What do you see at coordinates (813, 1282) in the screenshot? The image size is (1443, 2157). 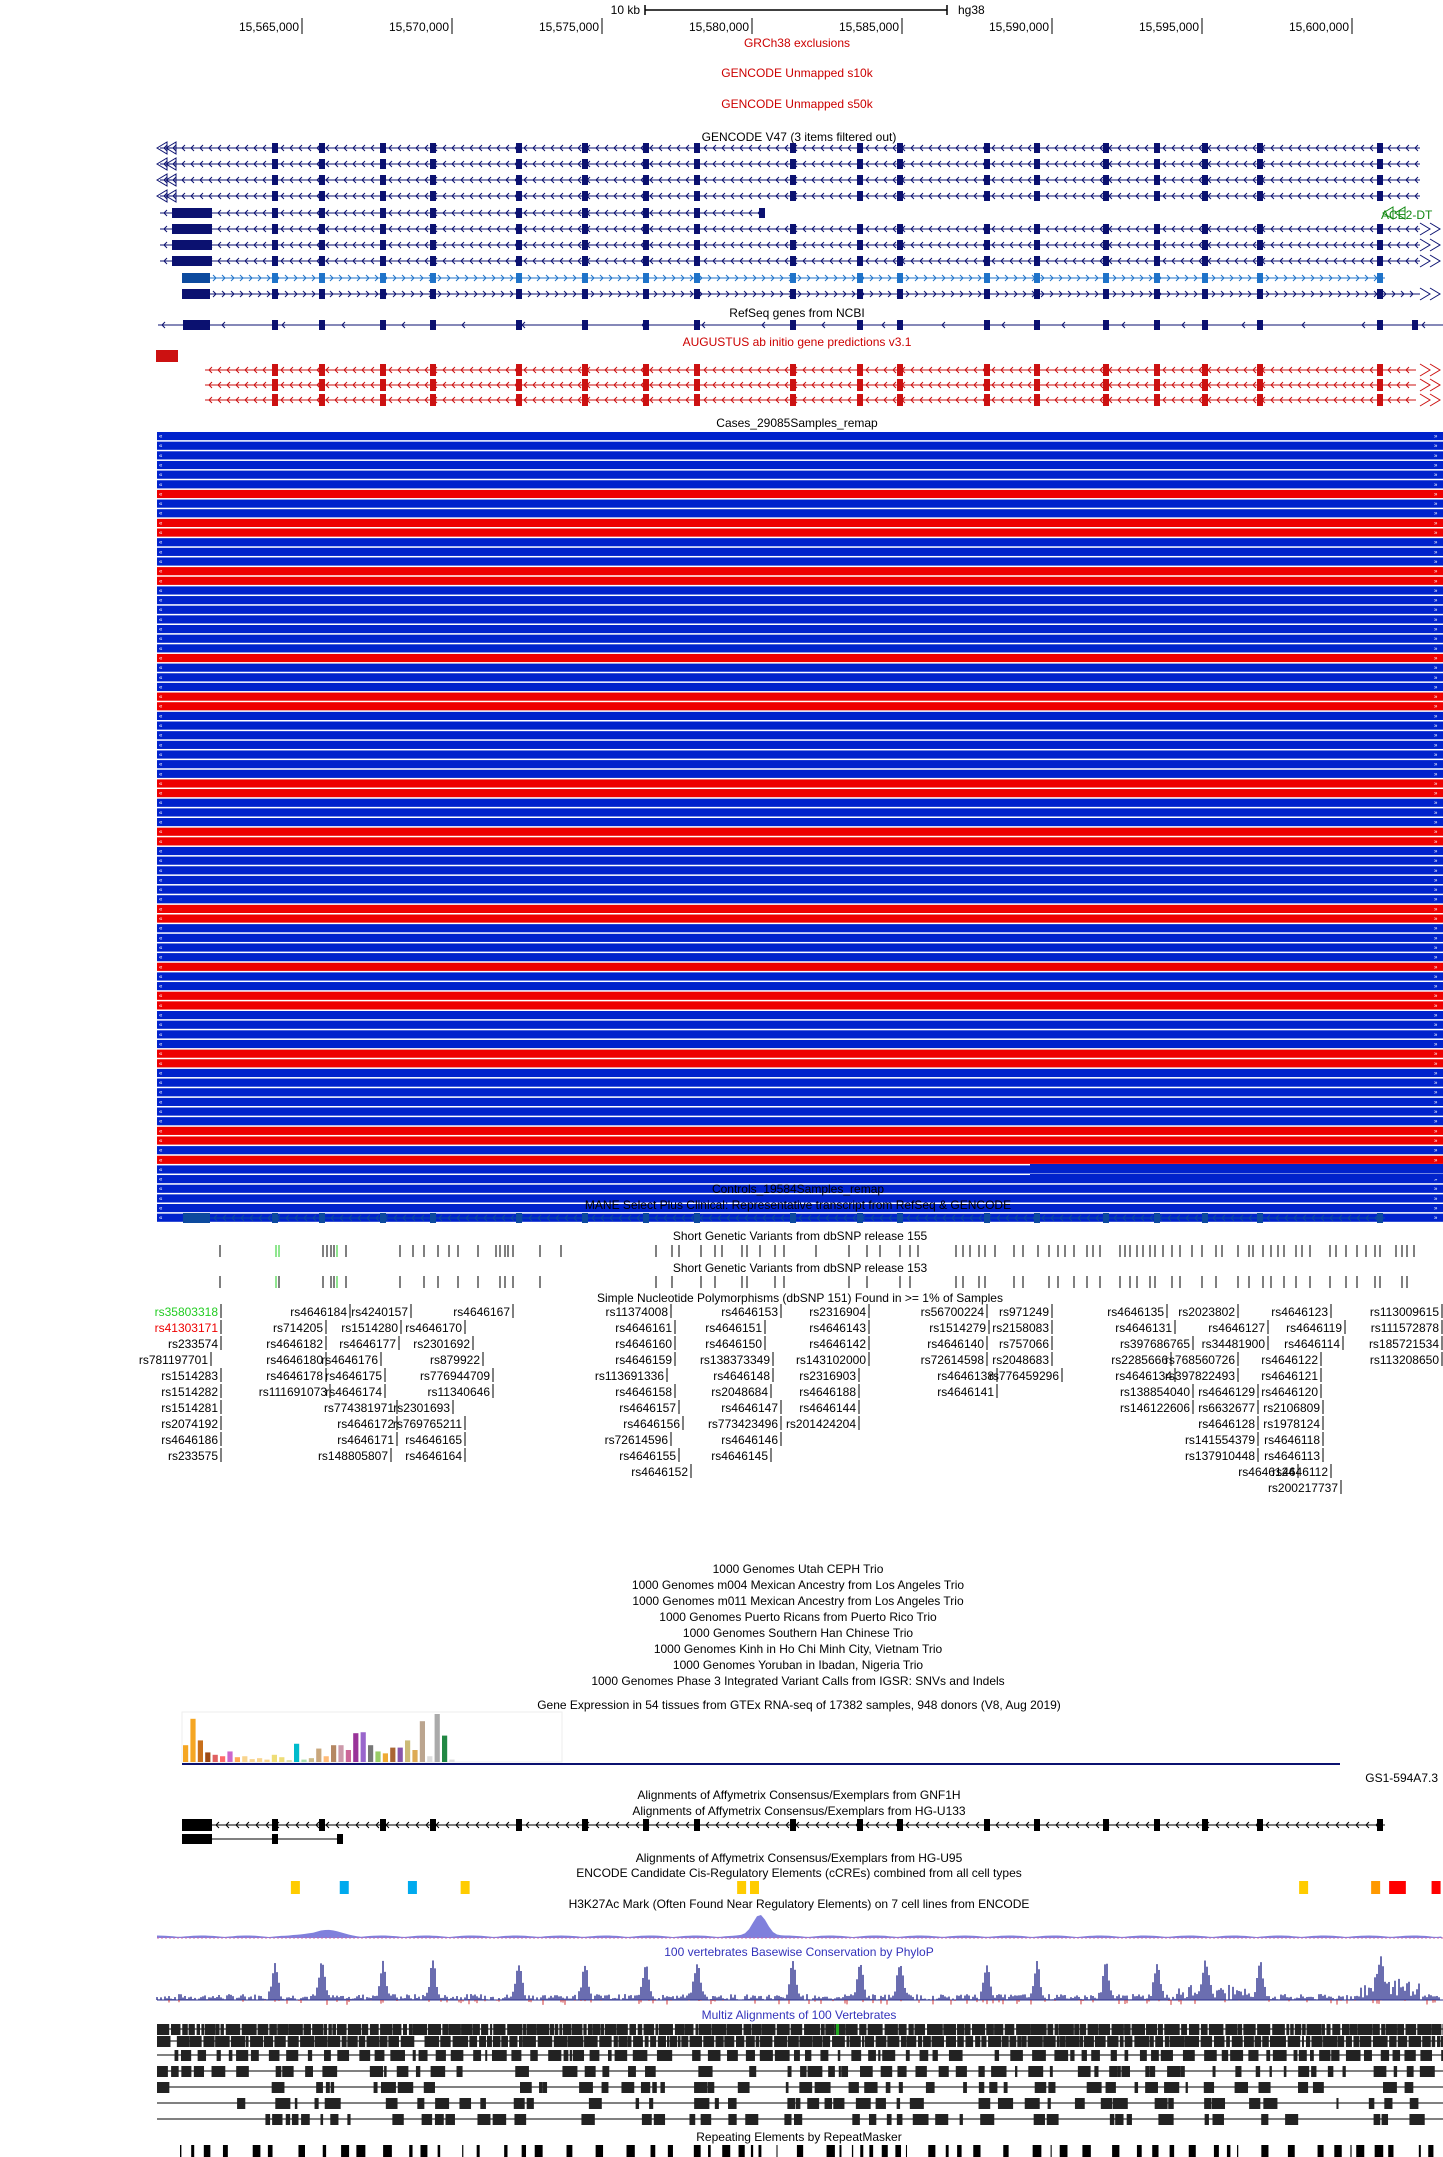 I see `dbsnp153-track` at bounding box center [813, 1282].